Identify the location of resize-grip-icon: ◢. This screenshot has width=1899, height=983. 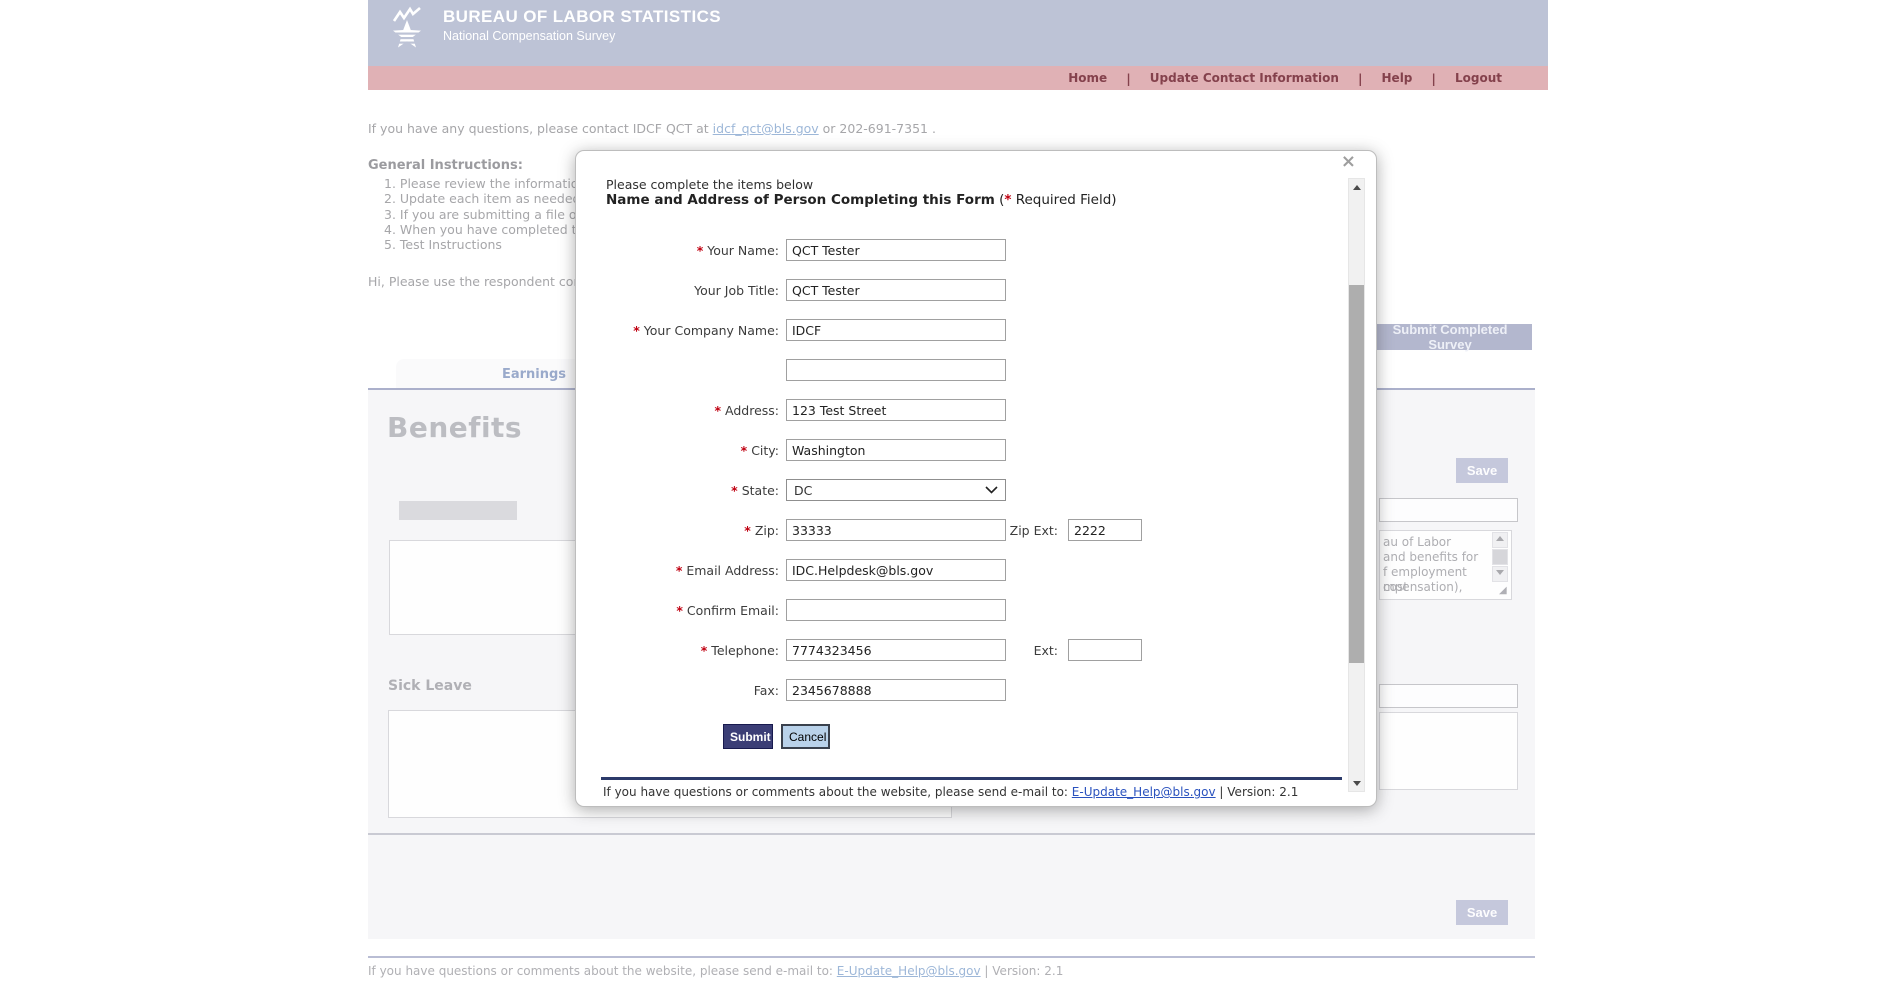
(1503, 590).